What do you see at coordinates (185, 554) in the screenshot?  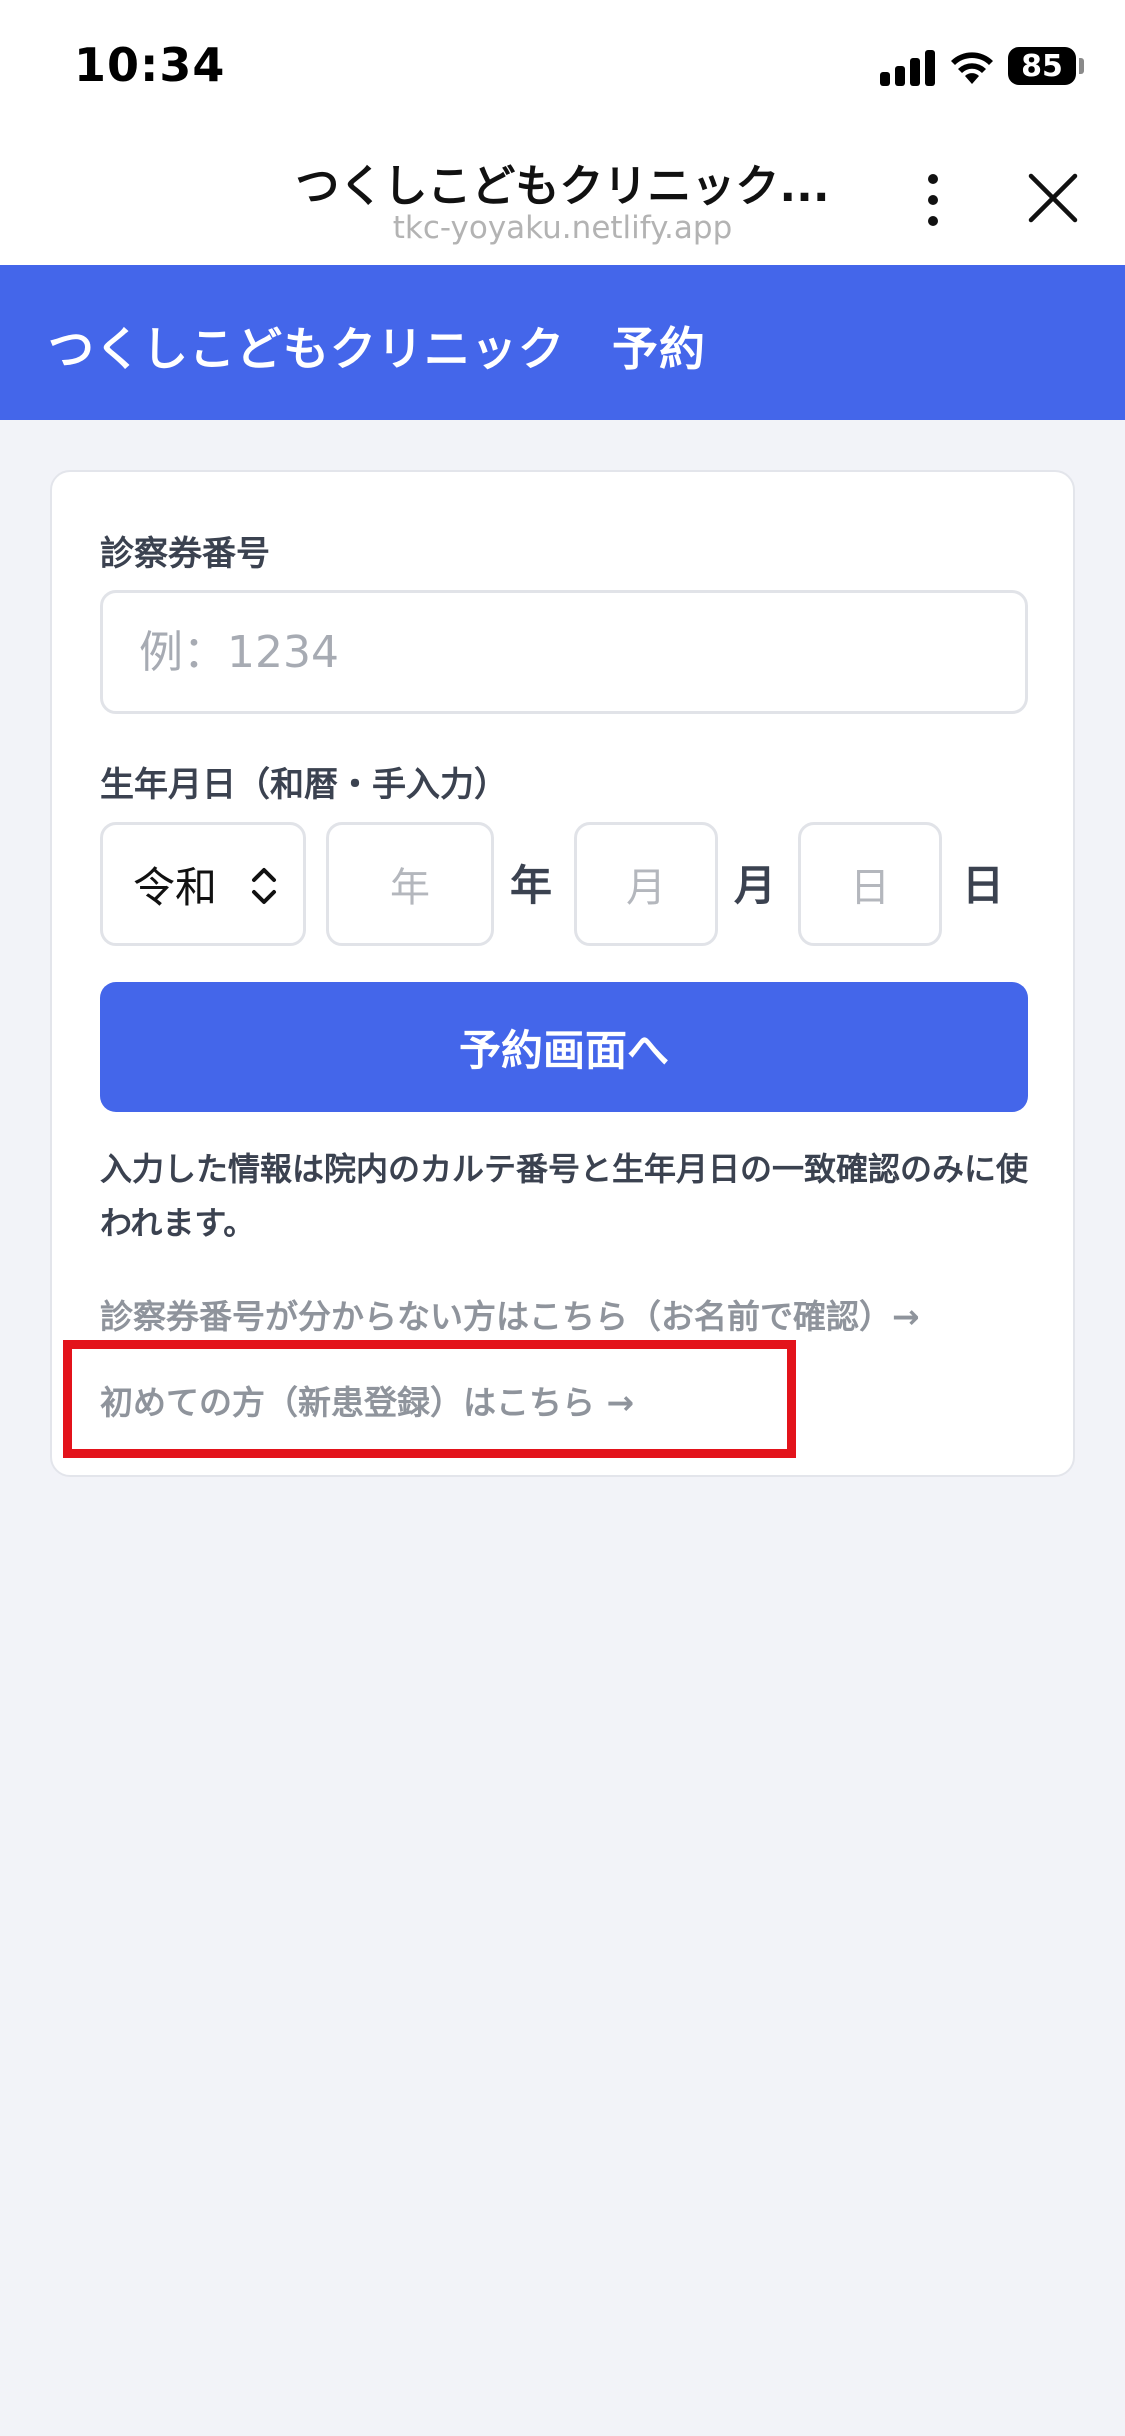 I see `card-number-label: 診察券番号` at bounding box center [185, 554].